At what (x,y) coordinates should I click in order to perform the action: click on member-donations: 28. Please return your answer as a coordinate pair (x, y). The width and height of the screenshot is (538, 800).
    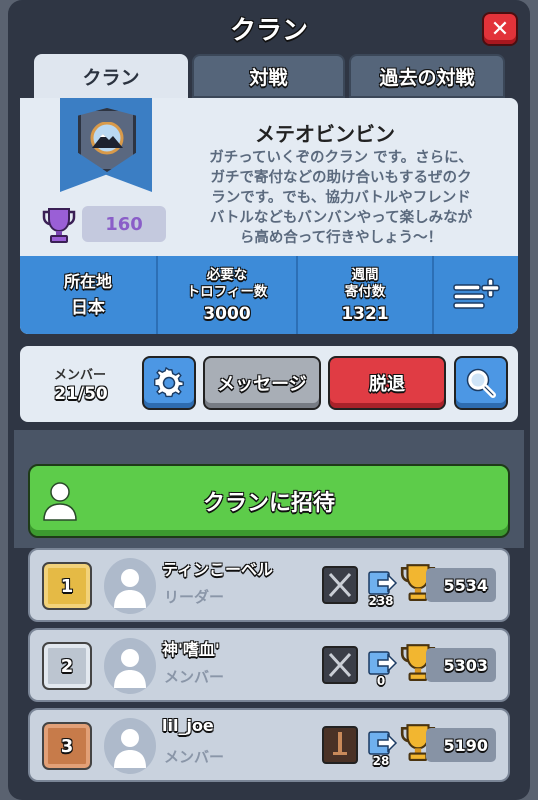
    Looking at the image, I should click on (381, 761).